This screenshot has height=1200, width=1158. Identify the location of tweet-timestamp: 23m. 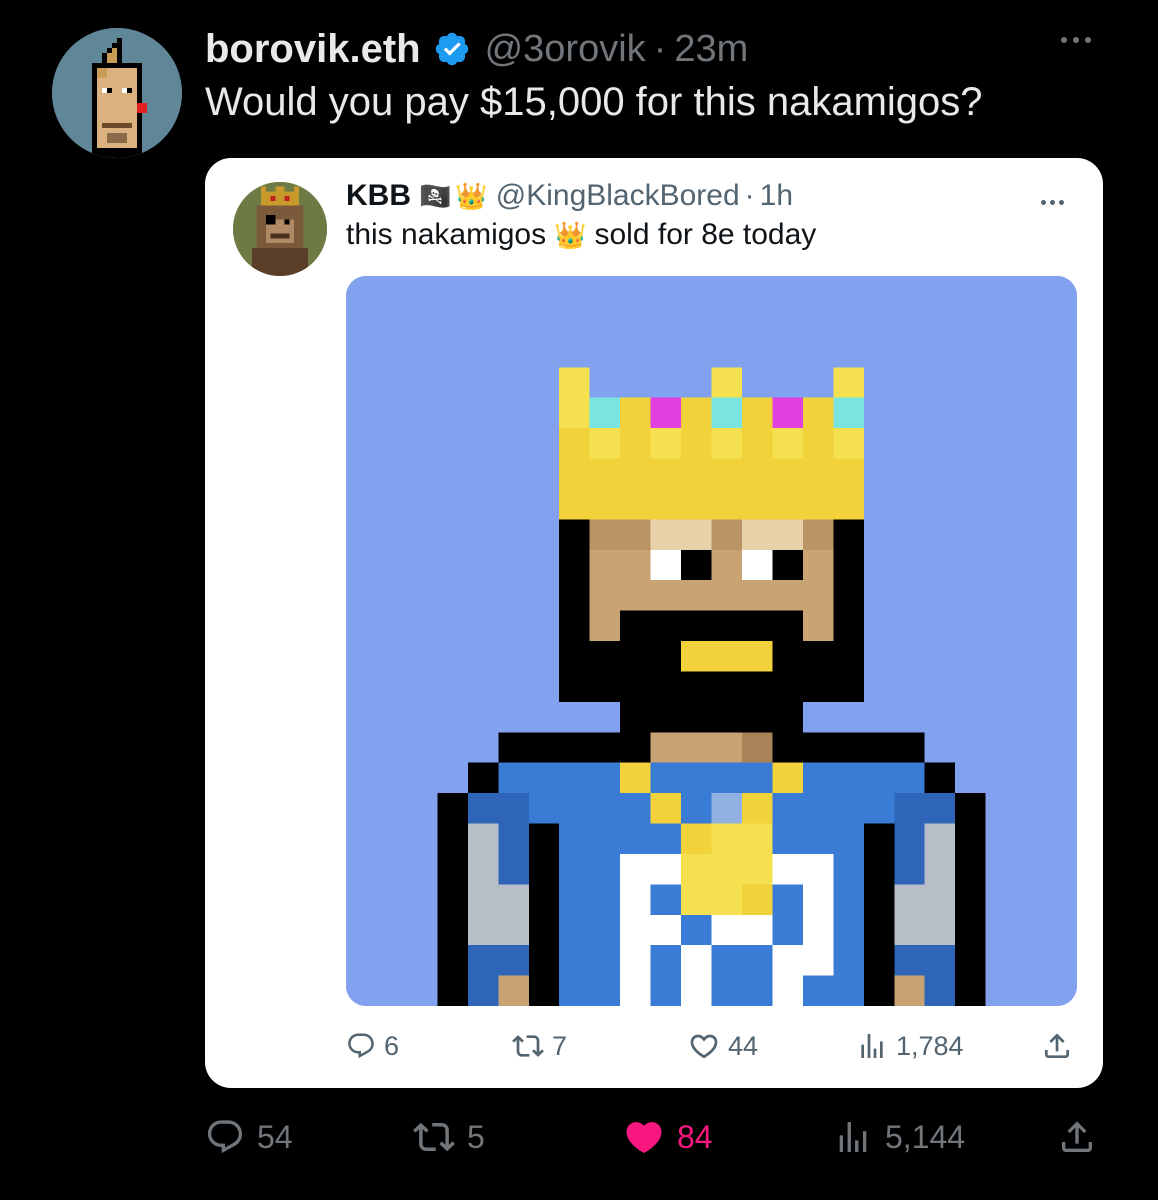
(711, 49).